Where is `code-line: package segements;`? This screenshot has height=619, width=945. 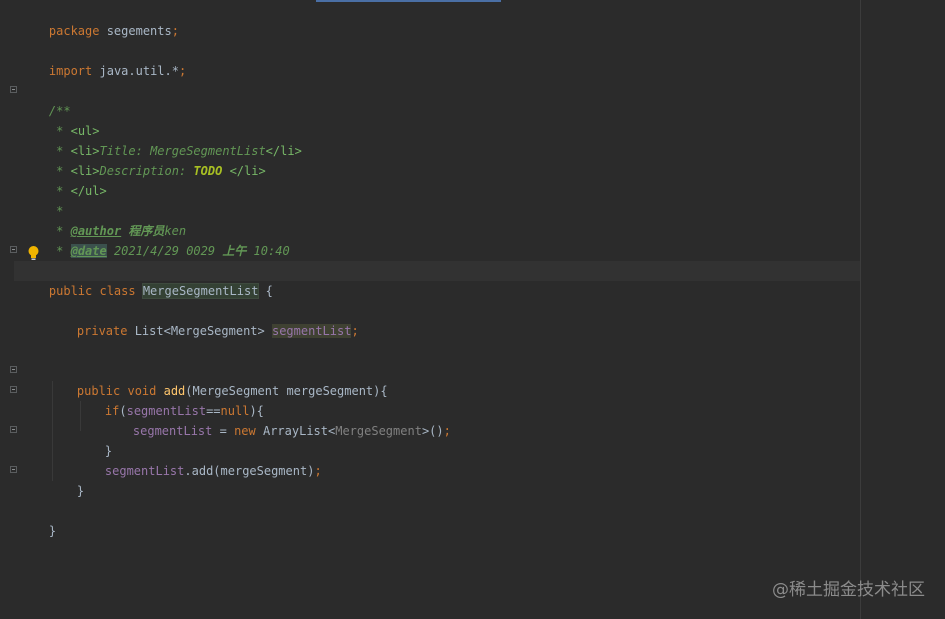
code-line: package segements; is located at coordinates (99, 19).